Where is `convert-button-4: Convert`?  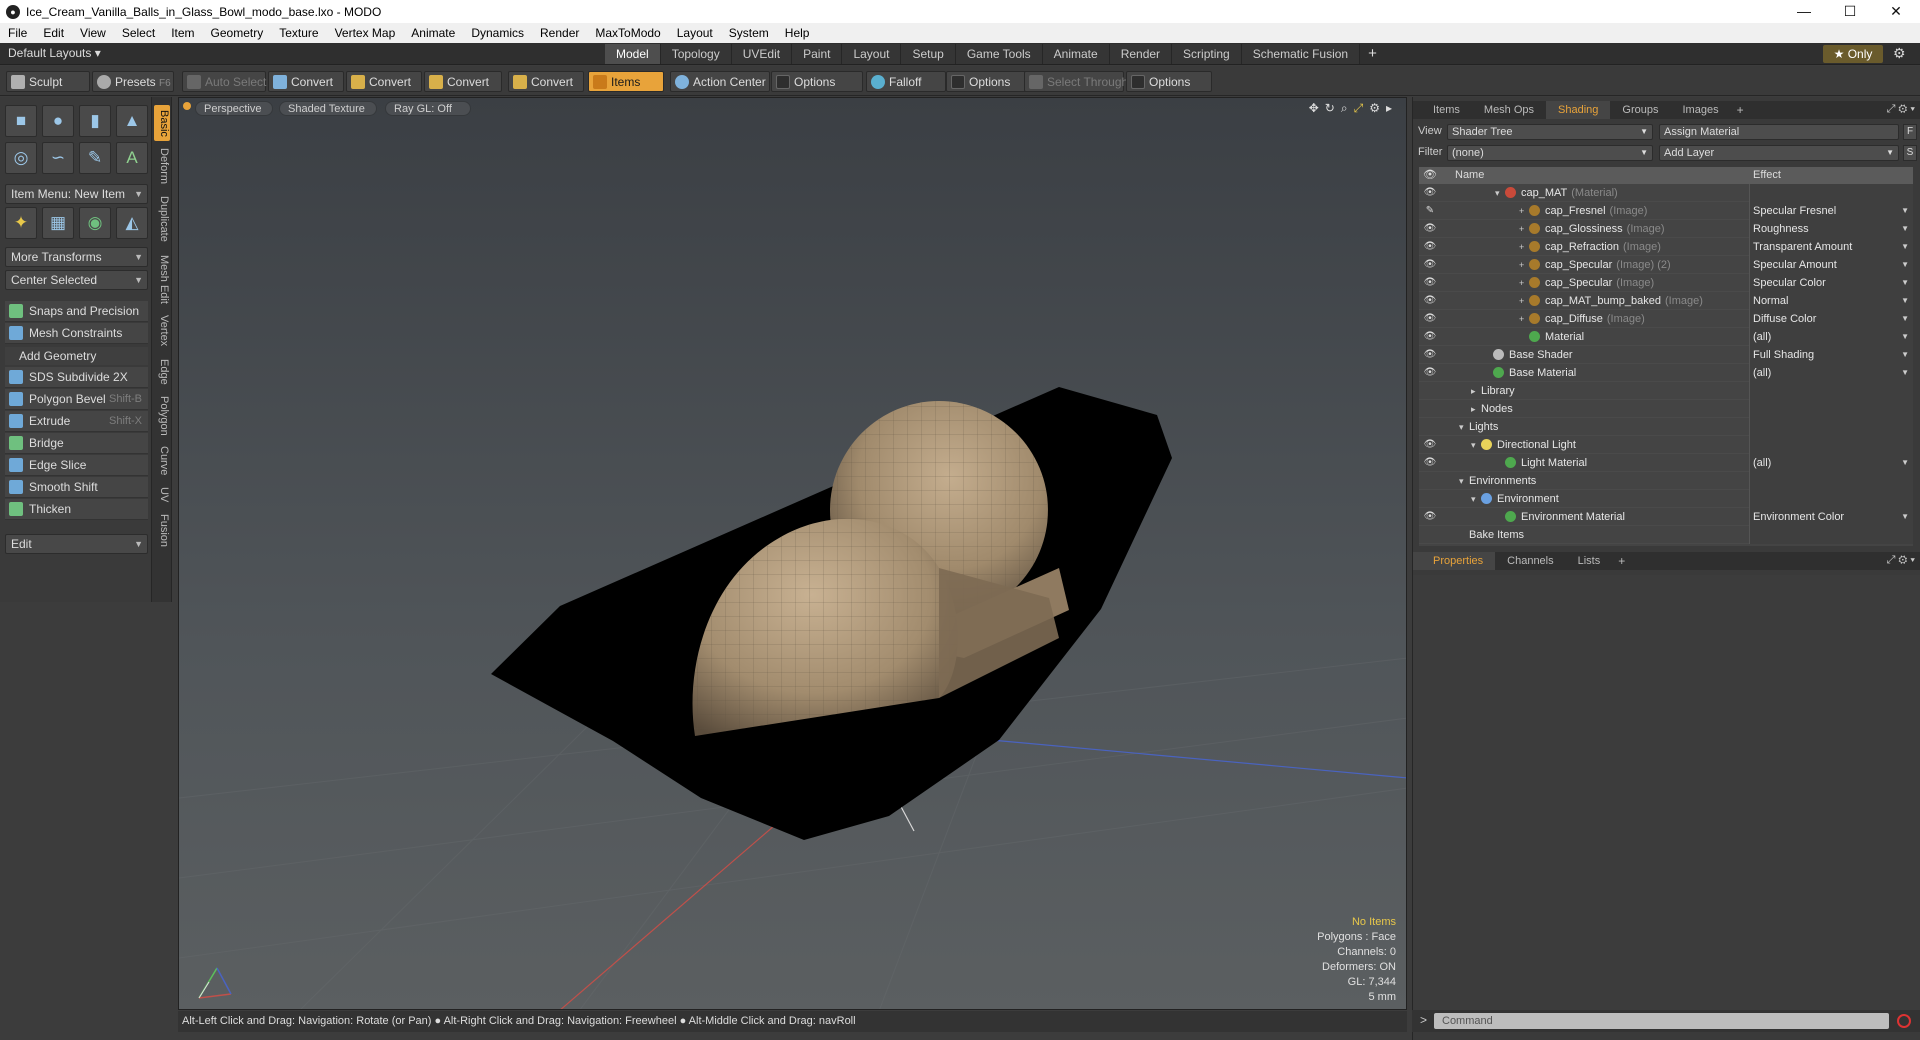 convert-button-4: Convert is located at coordinates (546, 81).